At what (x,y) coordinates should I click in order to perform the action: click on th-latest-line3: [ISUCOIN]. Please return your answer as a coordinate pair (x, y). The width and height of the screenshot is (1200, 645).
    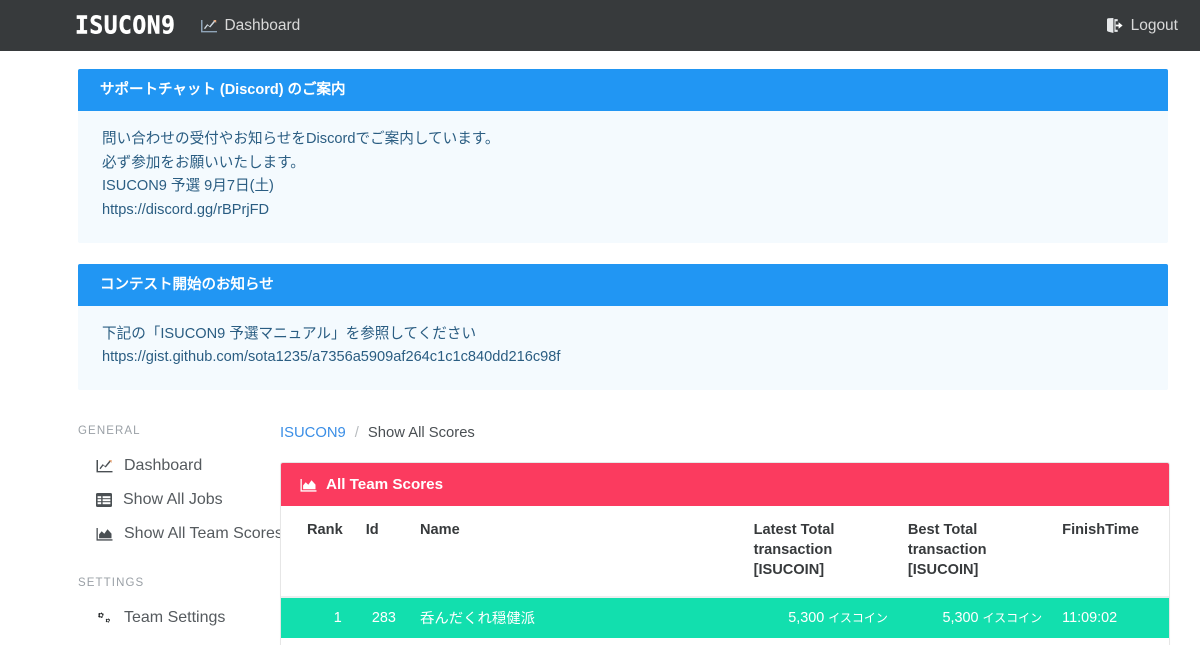
    Looking at the image, I should click on (789, 570).